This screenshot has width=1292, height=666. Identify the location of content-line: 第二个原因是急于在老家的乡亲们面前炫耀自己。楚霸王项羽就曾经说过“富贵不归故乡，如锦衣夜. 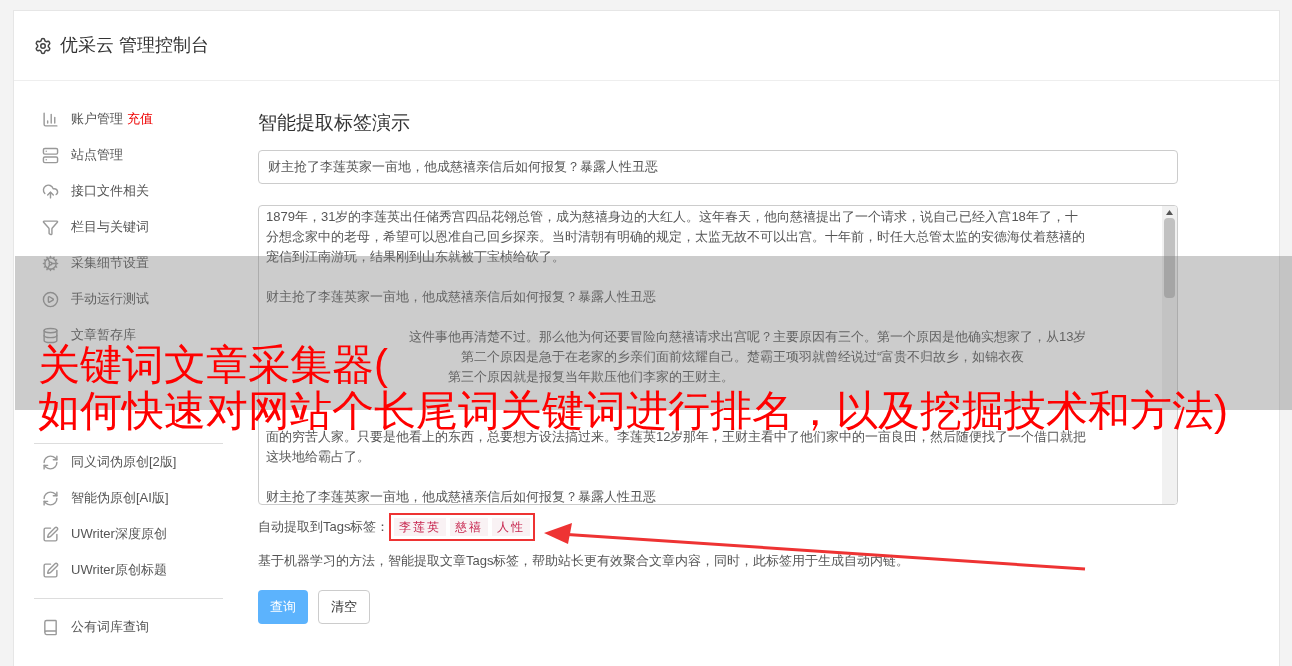
(743, 356).